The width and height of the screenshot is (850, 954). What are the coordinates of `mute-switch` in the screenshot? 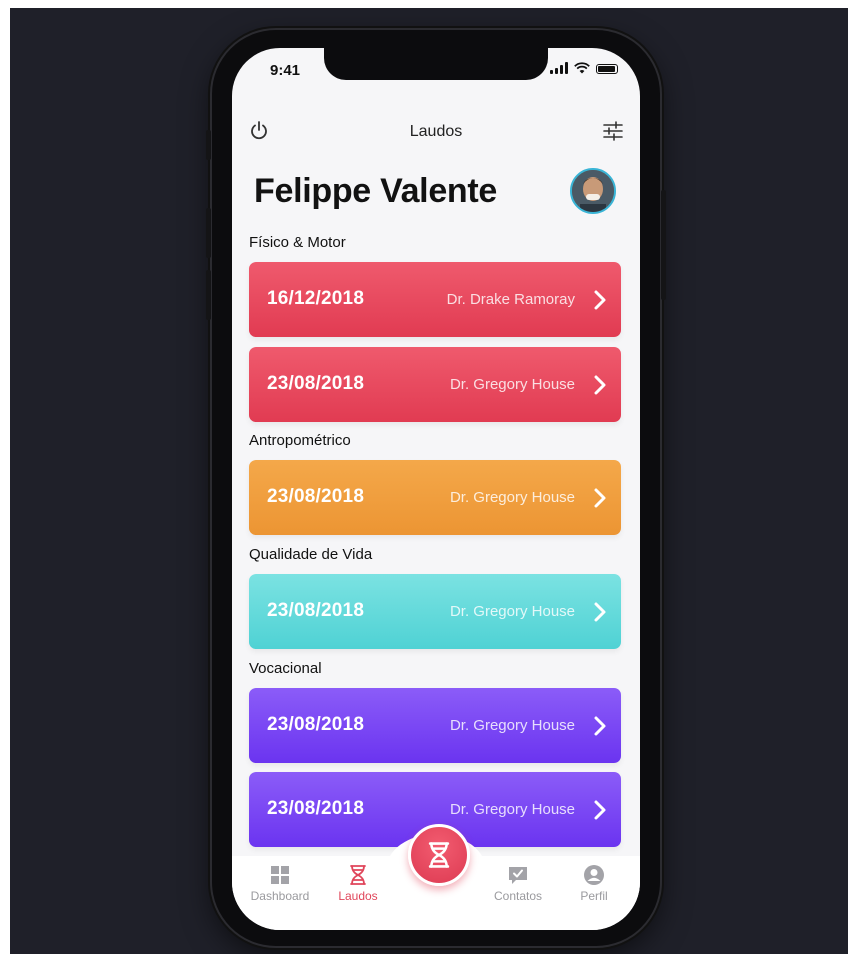 It's located at (208, 145).